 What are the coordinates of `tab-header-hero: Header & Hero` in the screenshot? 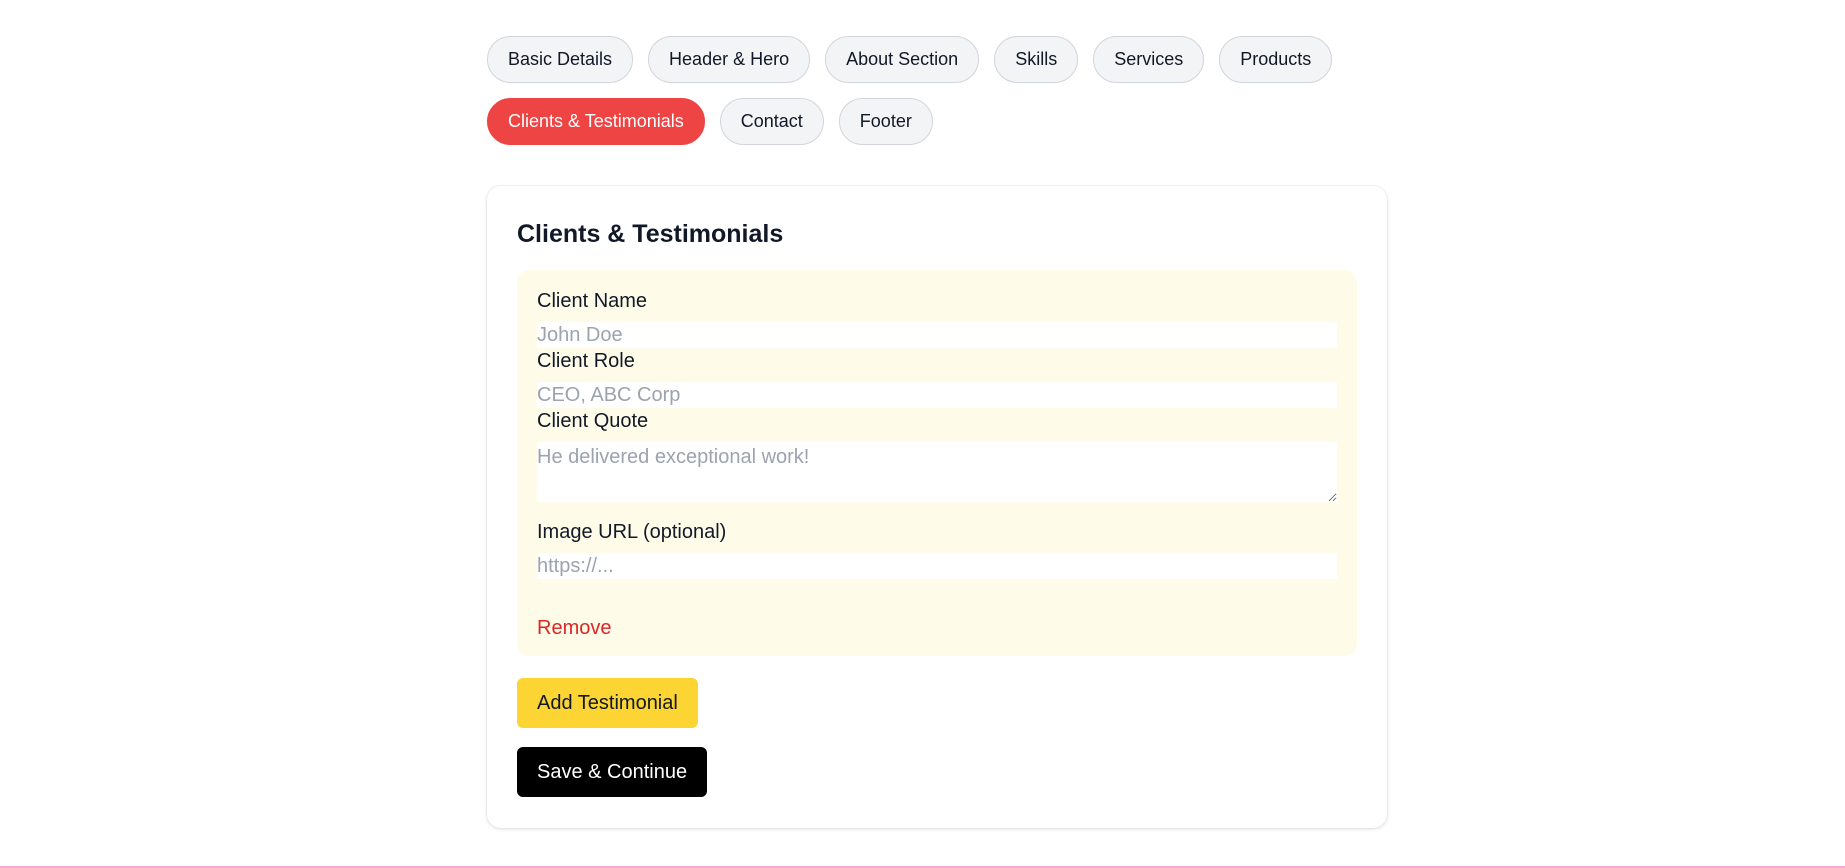 It's located at (729, 59).